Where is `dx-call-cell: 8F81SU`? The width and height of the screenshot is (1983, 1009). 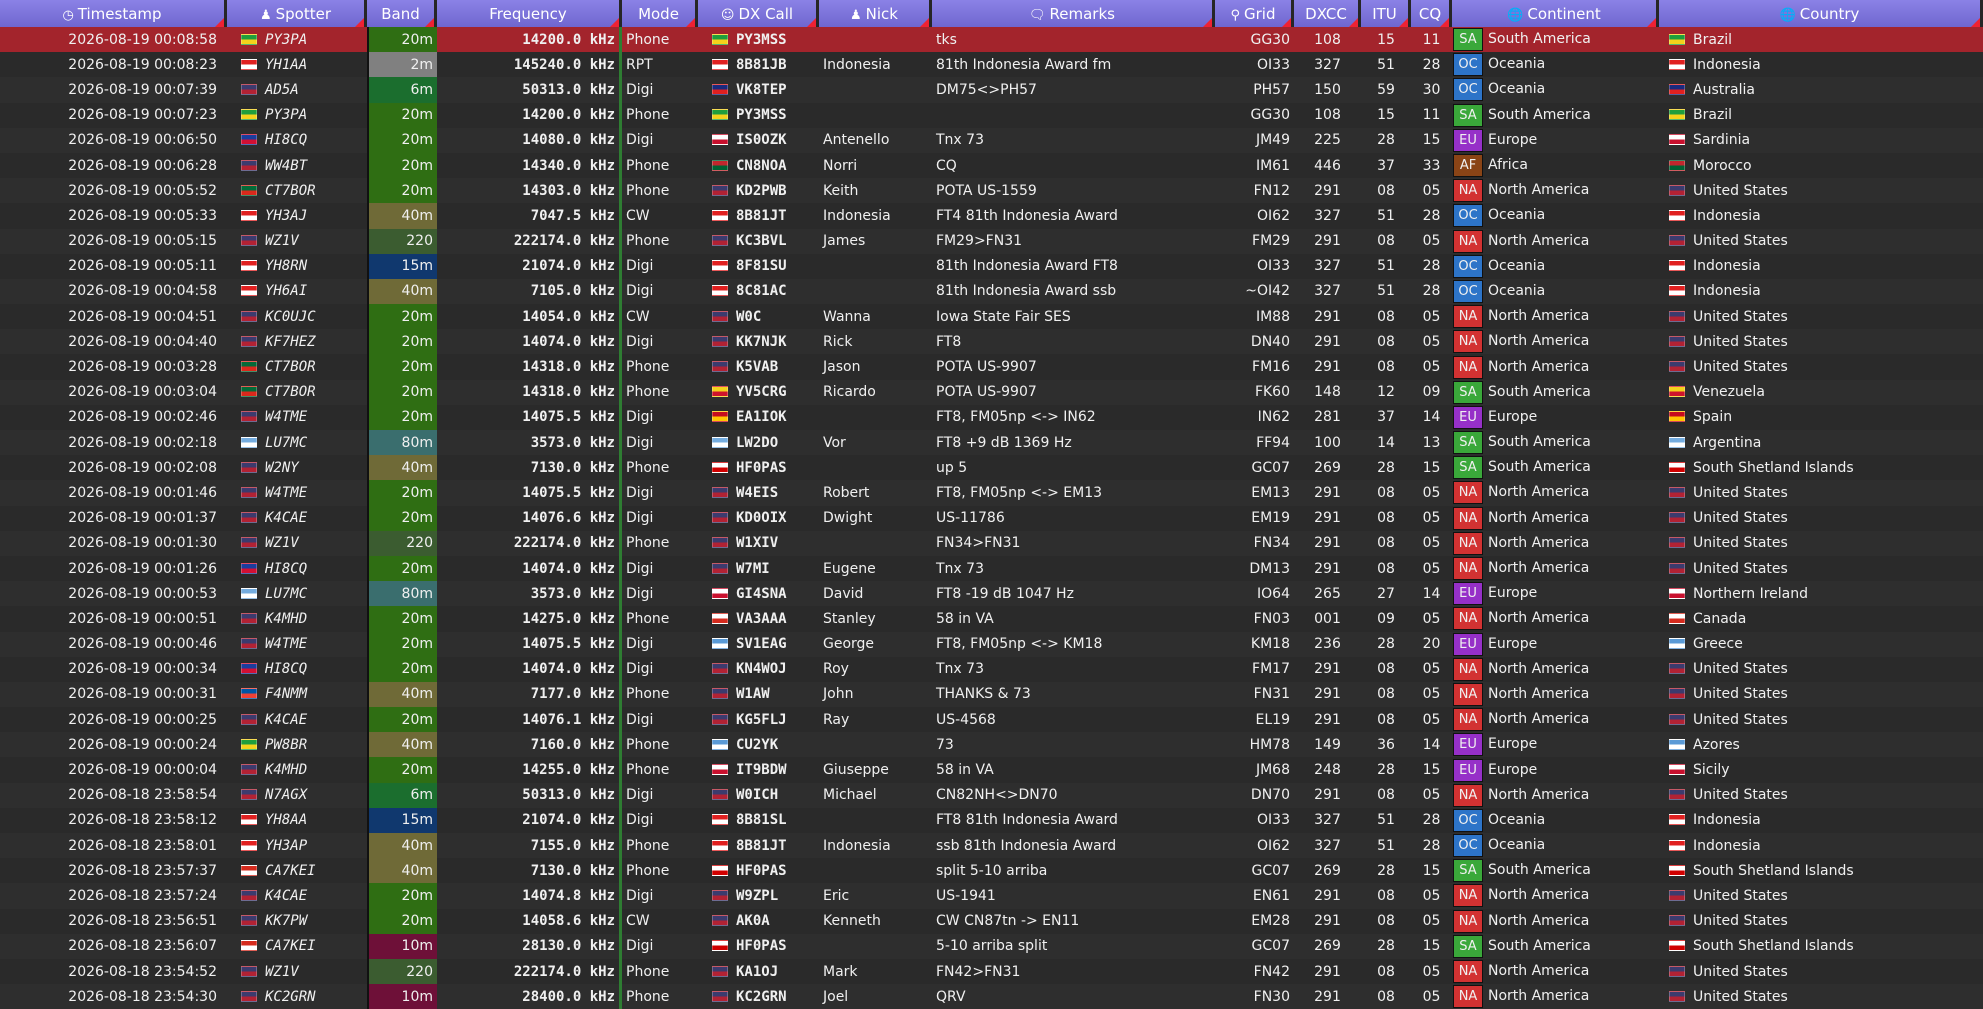
dx-call-cell: 8F81SU is located at coordinates (758, 266).